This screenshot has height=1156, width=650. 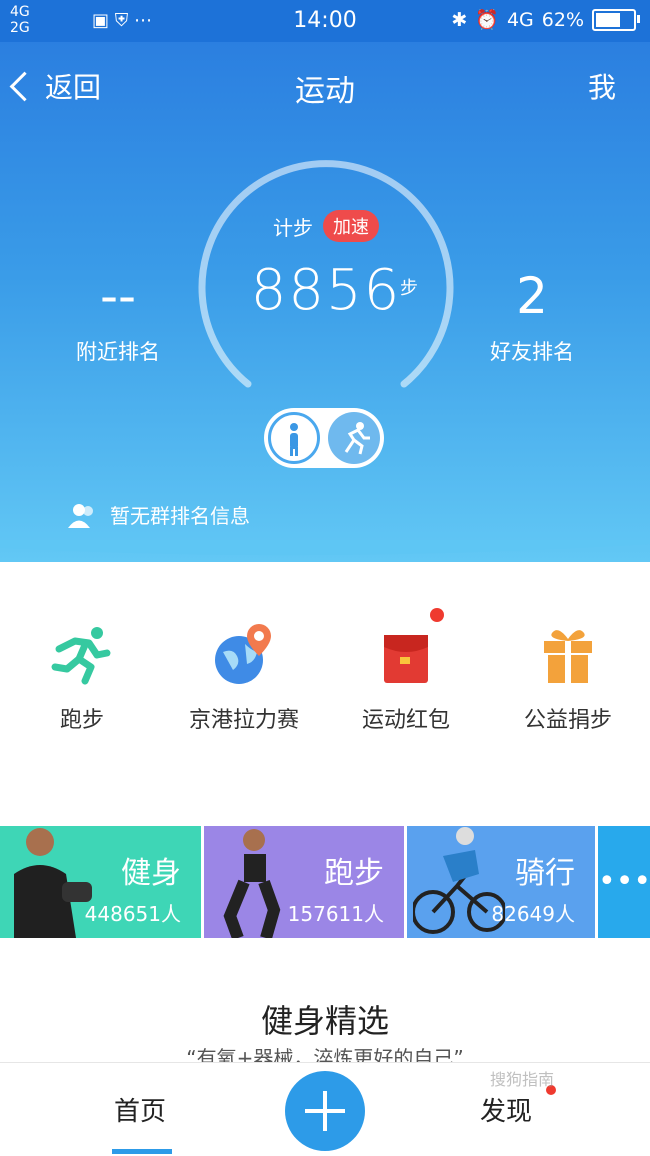 I want to click on add-button, so click(x=325, y=1111).